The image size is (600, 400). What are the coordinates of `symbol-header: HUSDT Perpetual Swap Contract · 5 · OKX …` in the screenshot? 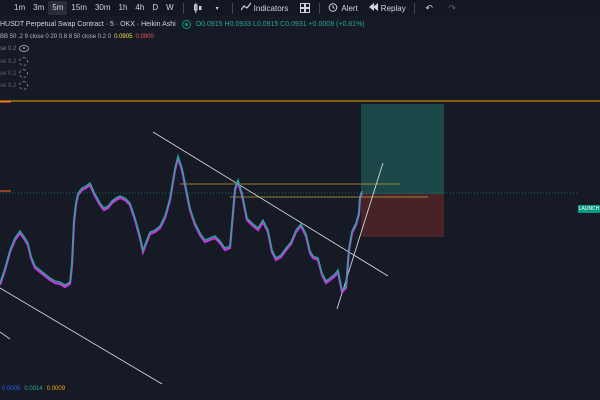 It's located at (182, 24).